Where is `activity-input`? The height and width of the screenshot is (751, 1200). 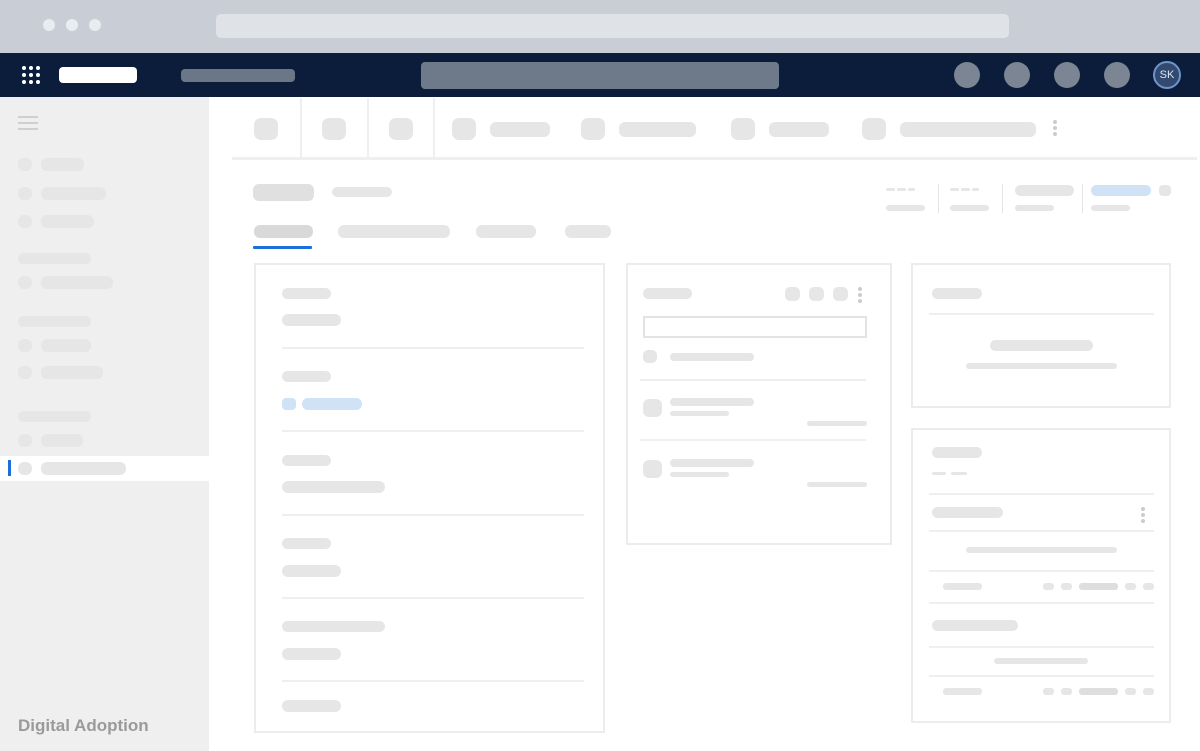 activity-input is located at coordinates (755, 327).